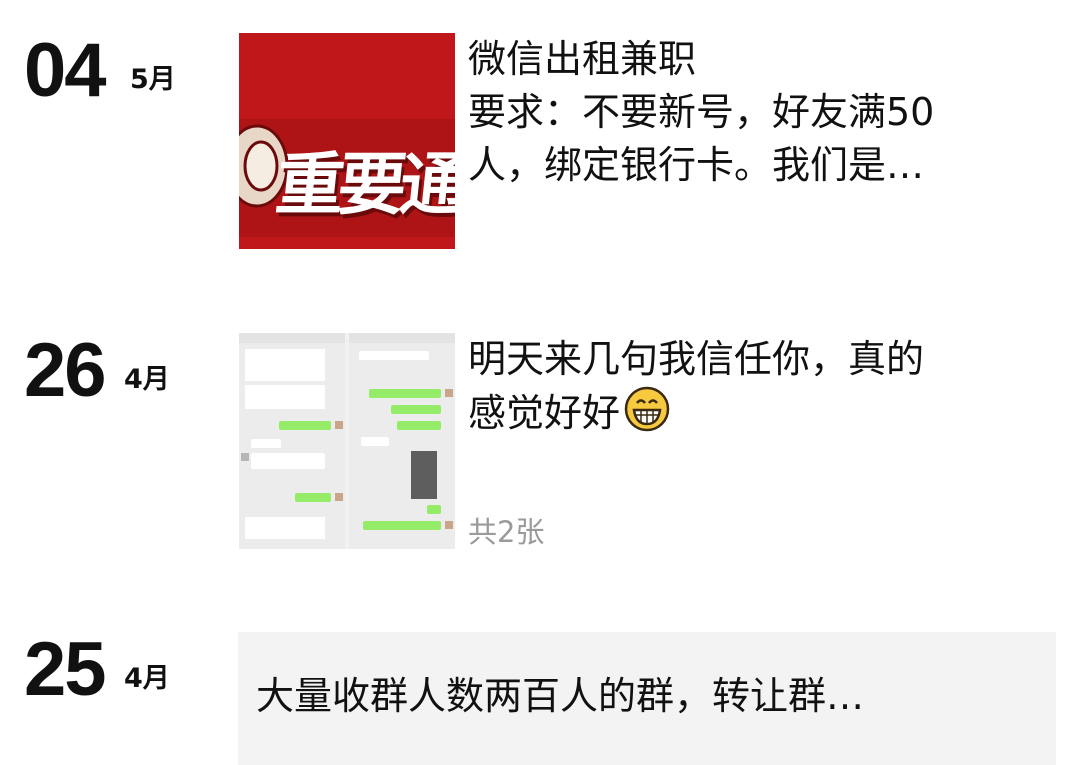 The width and height of the screenshot is (1080, 765). Describe the element at coordinates (758, 413) in the screenshot. I see `post-text-line: 感觉好好` at that location.